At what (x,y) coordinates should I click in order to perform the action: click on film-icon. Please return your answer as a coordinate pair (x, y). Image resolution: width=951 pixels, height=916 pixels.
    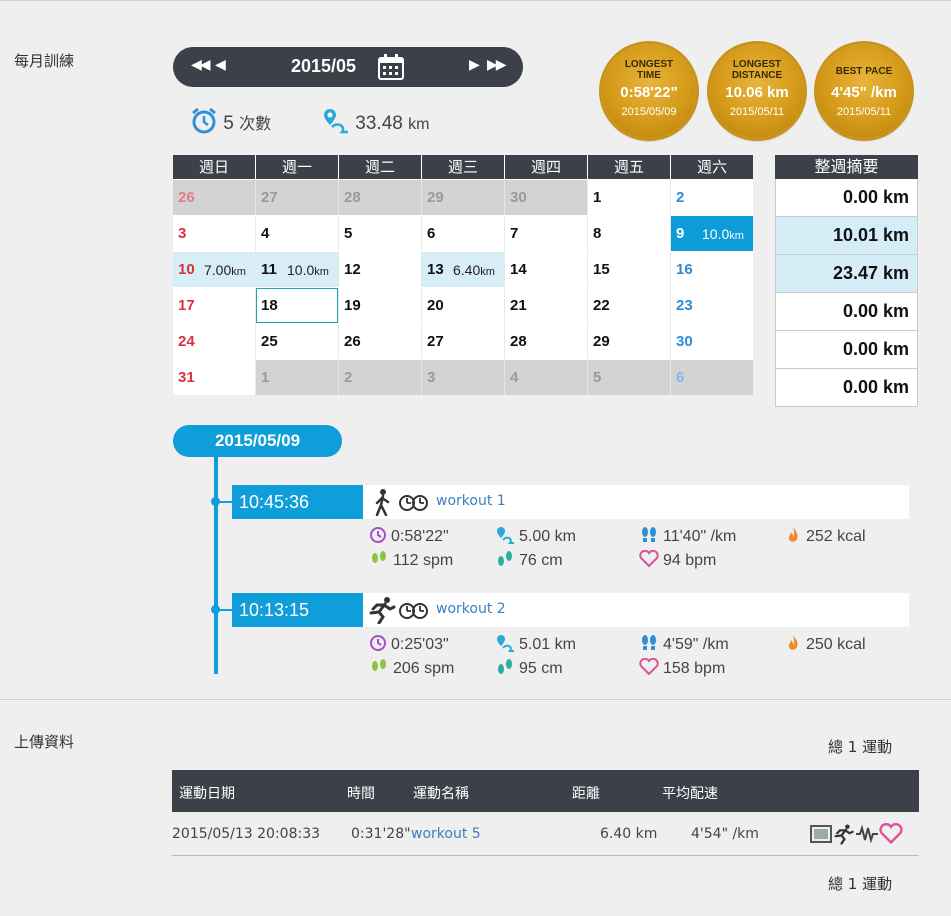
    Looking at the image, I should click on (821, 834).